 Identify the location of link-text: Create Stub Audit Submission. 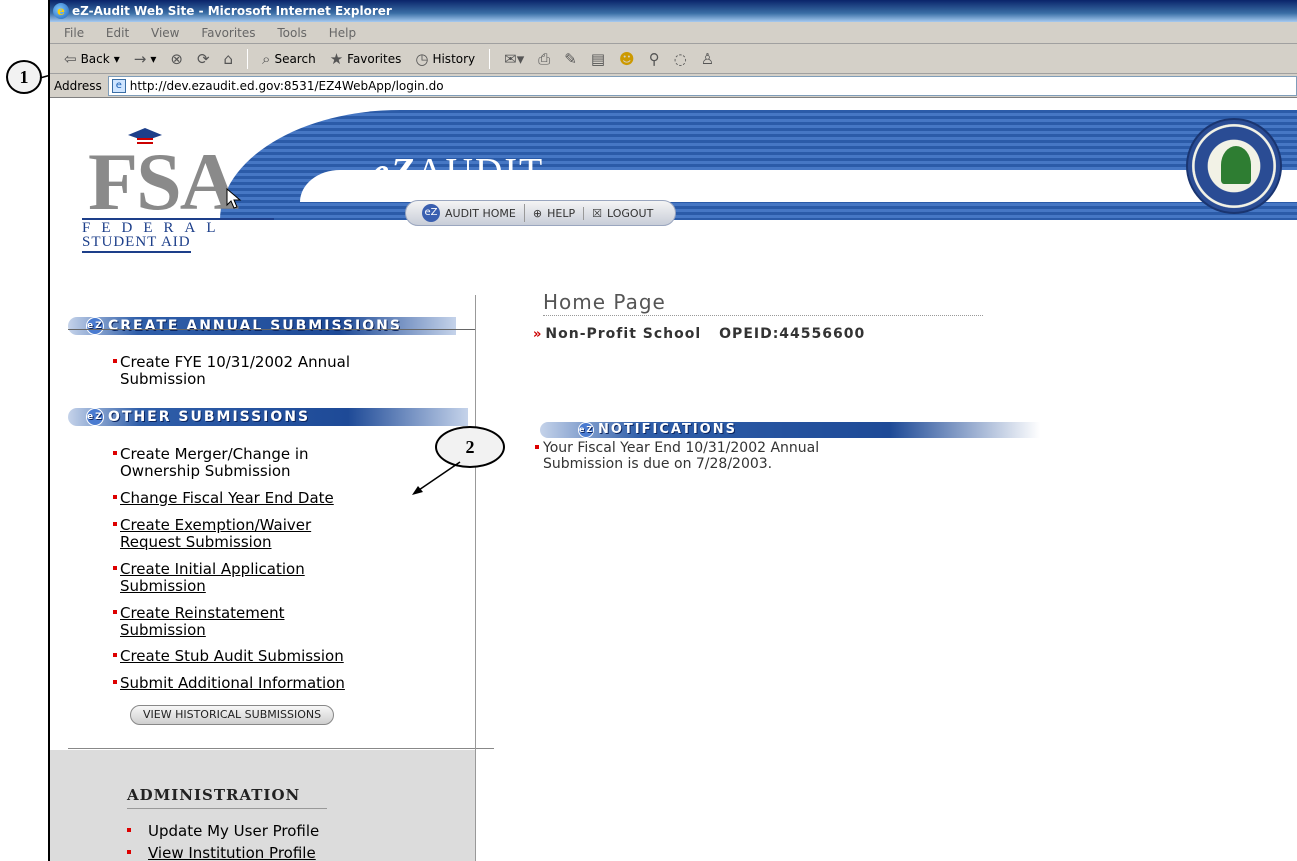
(232, 656).